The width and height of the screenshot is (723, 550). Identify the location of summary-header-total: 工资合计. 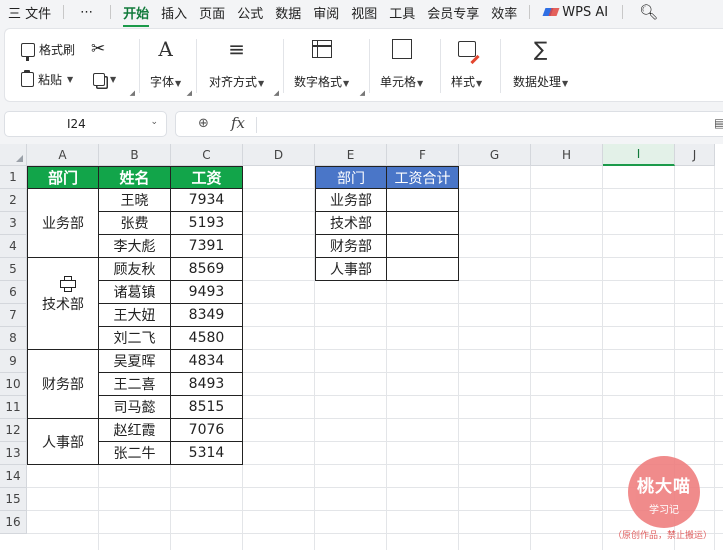
(423, 177).